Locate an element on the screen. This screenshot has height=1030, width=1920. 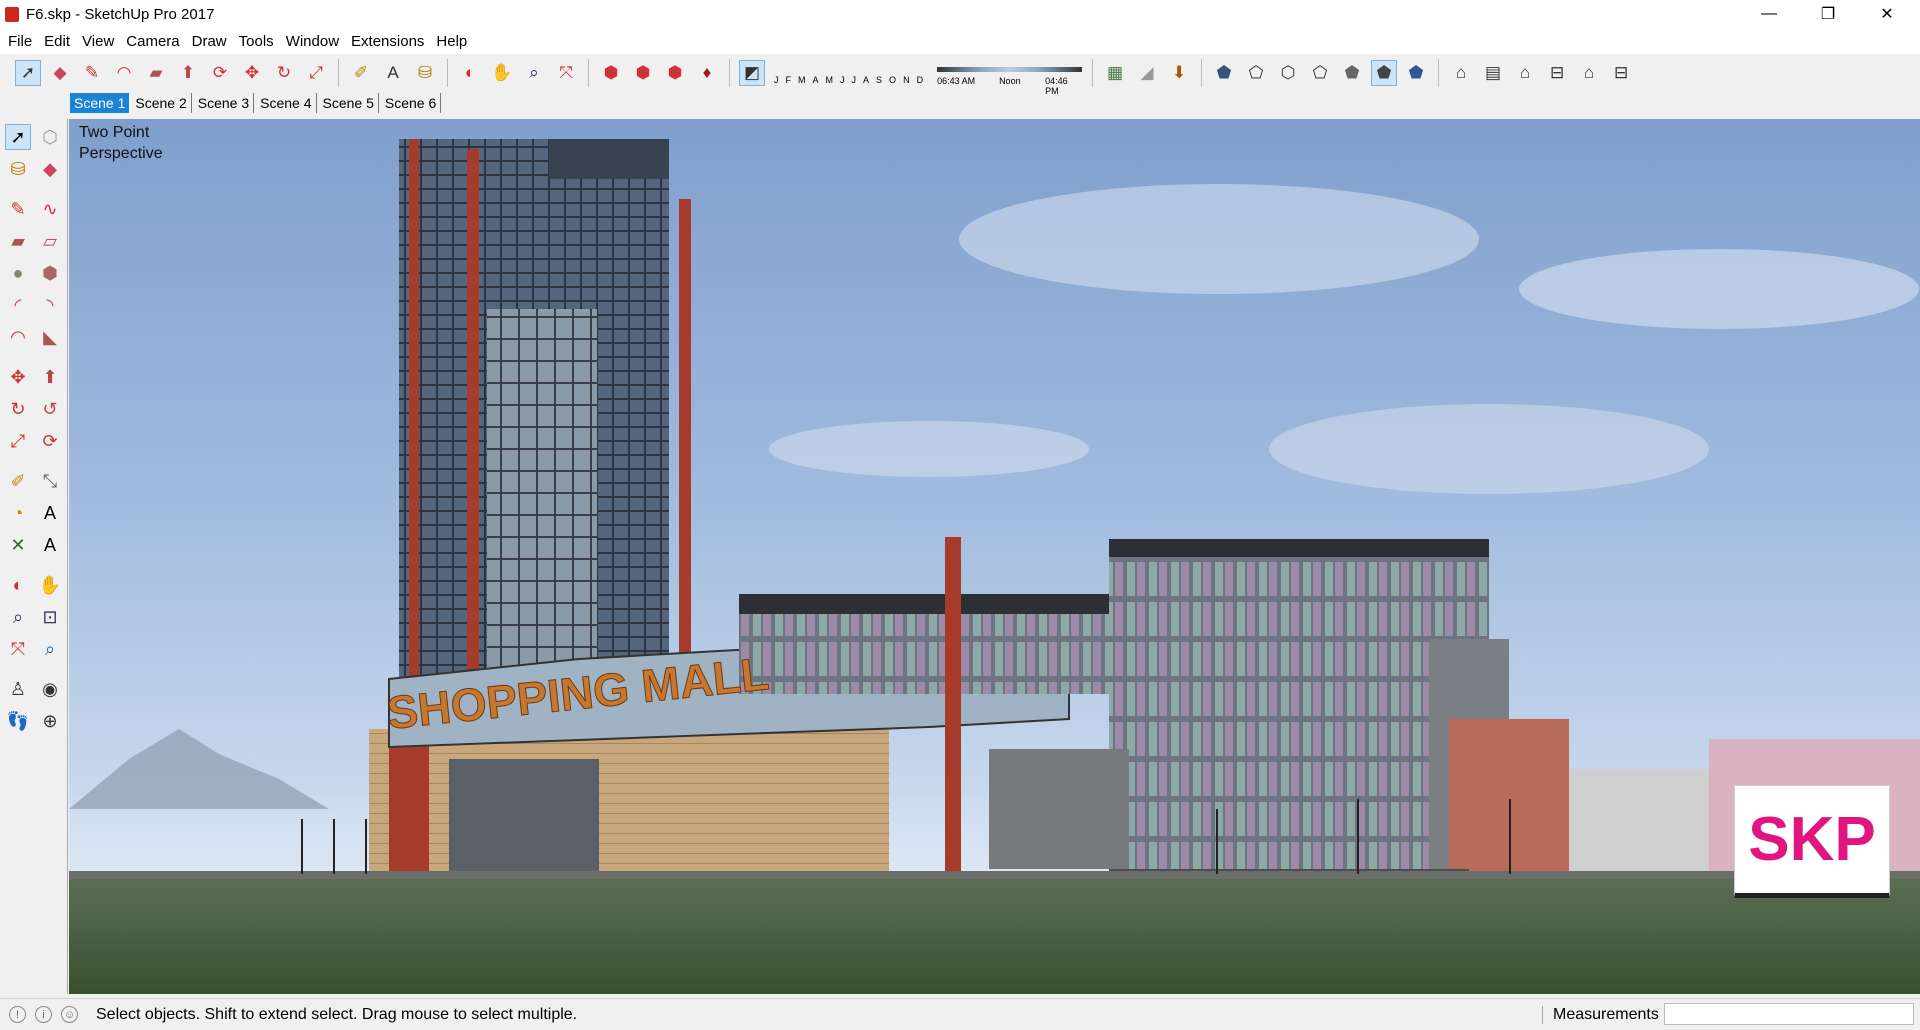
iso-view-icon: ⌂ is located at coordinates (1461, 73).